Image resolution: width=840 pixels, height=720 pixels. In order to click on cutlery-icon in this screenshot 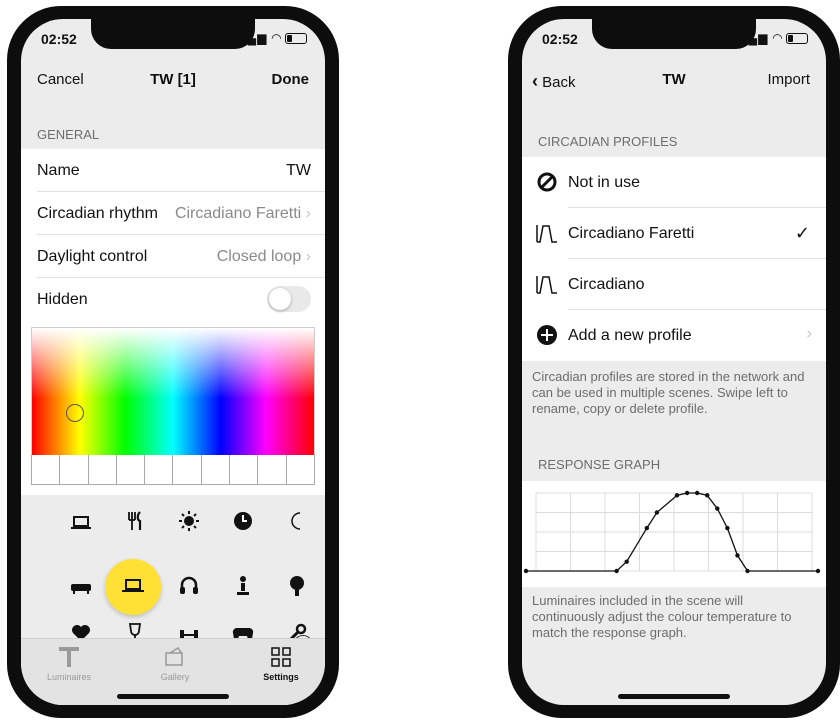, I will do `click(135, 524)`.